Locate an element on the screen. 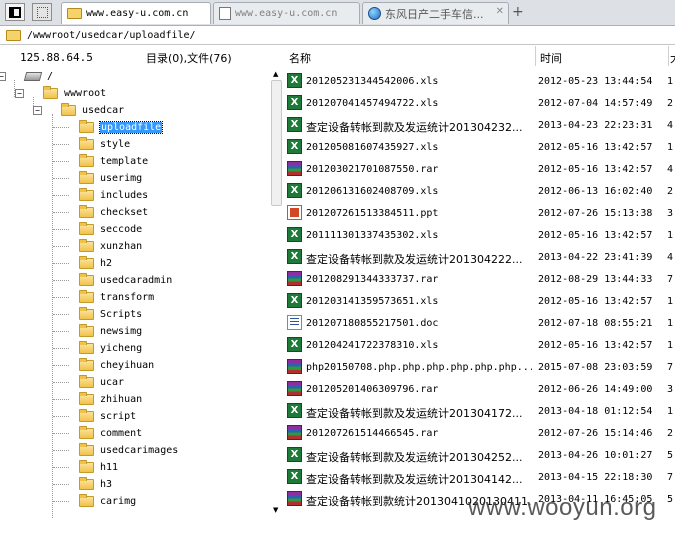 The height and width of the screenshot is (535, 675). tab-1-title: www.easy-u.com.cn is located at coordinates (137, 13).